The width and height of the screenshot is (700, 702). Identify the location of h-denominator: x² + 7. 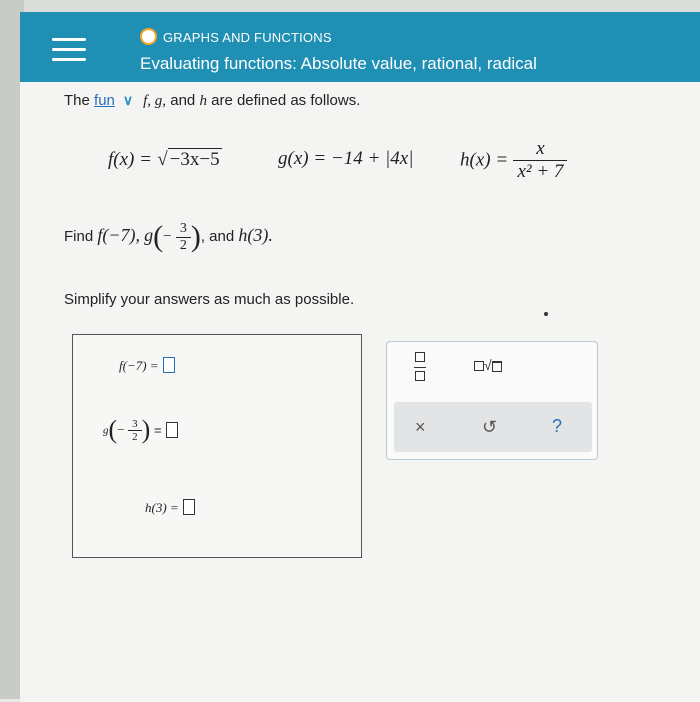
(540, 171).